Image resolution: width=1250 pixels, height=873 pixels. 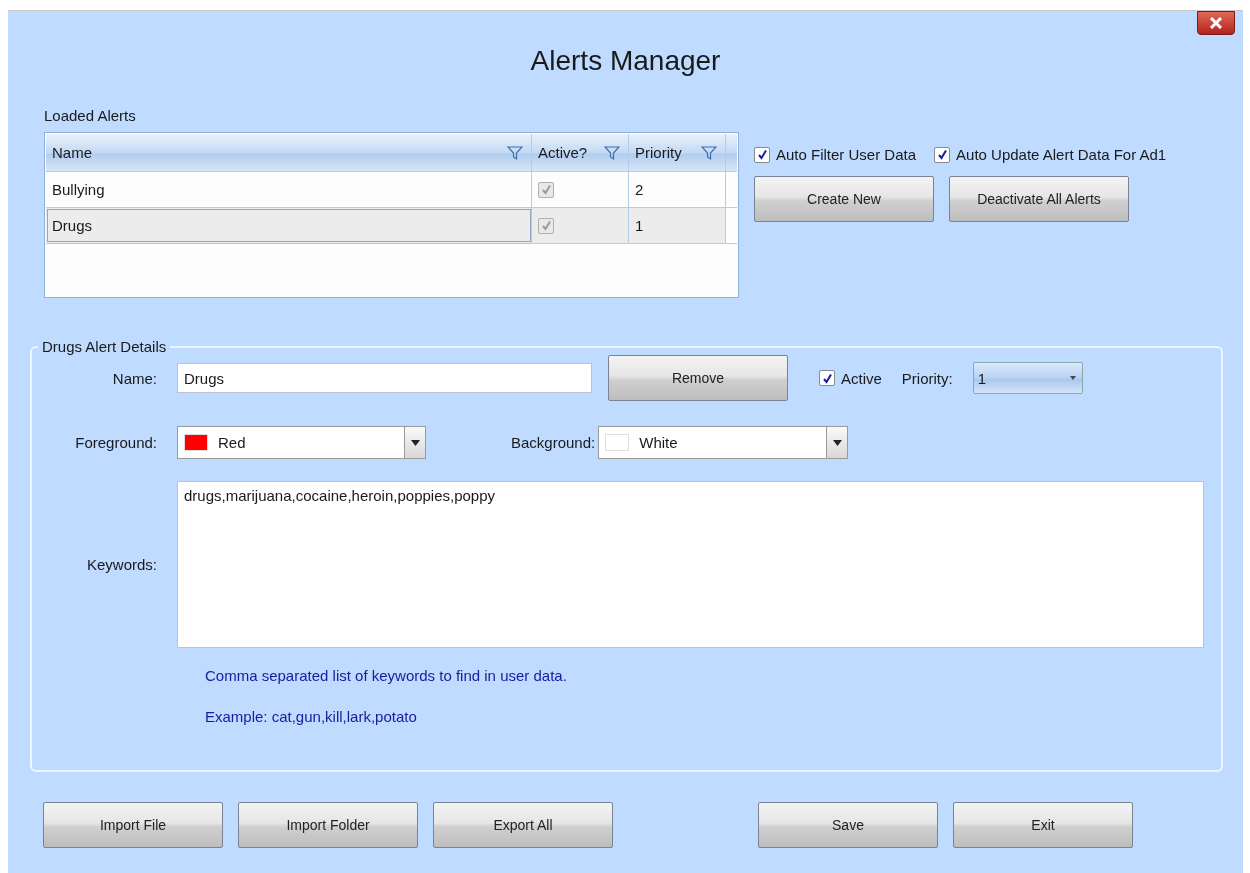 I want to click on footer-button: Import File, so click(x=133, y=825).